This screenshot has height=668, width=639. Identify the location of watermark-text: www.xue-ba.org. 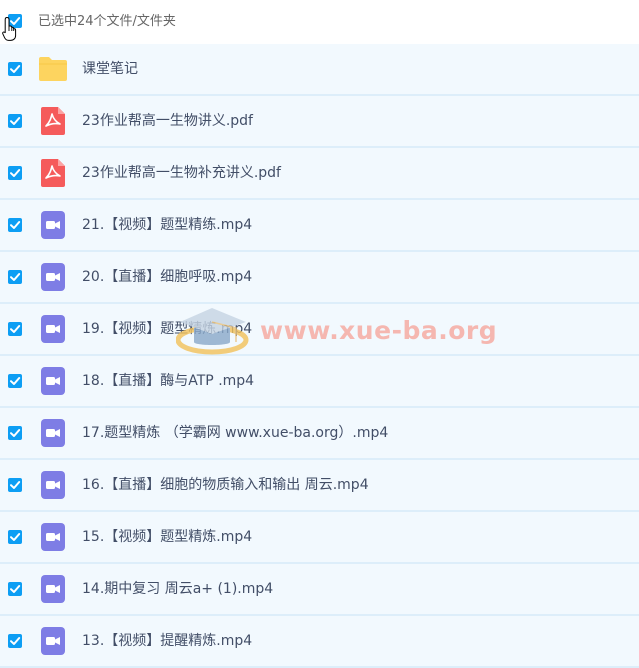
(379, 330).